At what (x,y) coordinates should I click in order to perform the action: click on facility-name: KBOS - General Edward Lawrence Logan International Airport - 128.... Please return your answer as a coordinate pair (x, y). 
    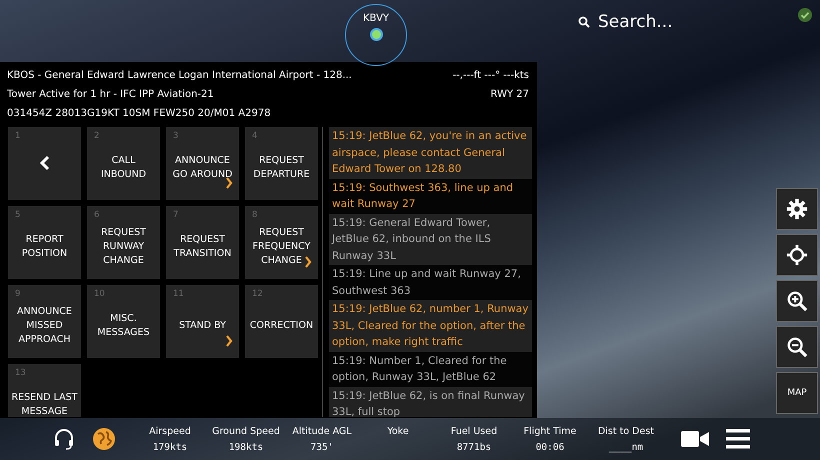
    Looking at the image, I should click on (179, 75).